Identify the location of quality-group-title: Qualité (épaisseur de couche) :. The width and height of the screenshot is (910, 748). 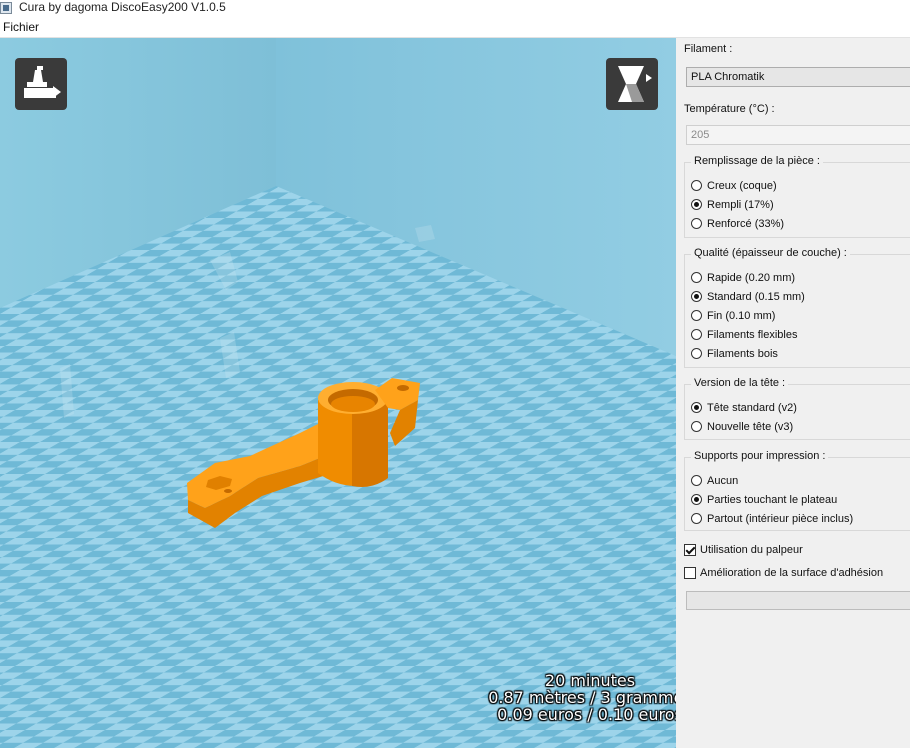
(770, 253).